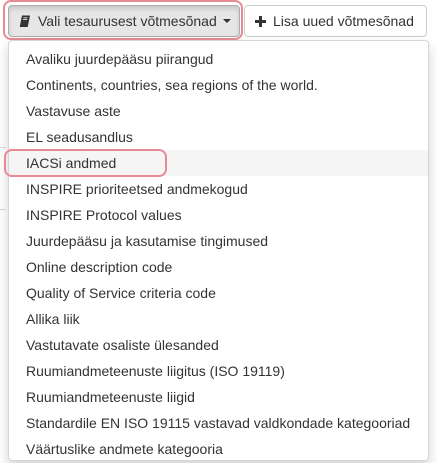 This screenshot has width=437, height=463. Describe the element at coordinates (218, 163) in the screenshot. I see `menu-item: IACSi andmed` at that location.